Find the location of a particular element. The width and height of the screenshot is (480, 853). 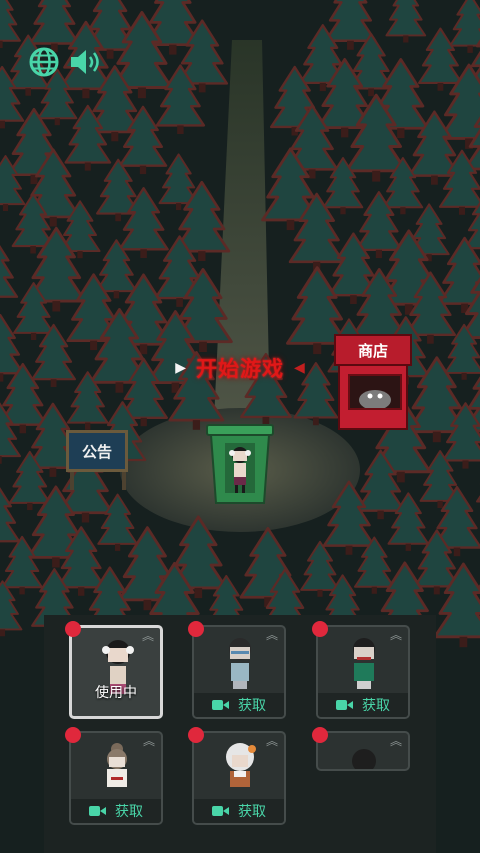

globe-icon is located at coordinates (44, 62).